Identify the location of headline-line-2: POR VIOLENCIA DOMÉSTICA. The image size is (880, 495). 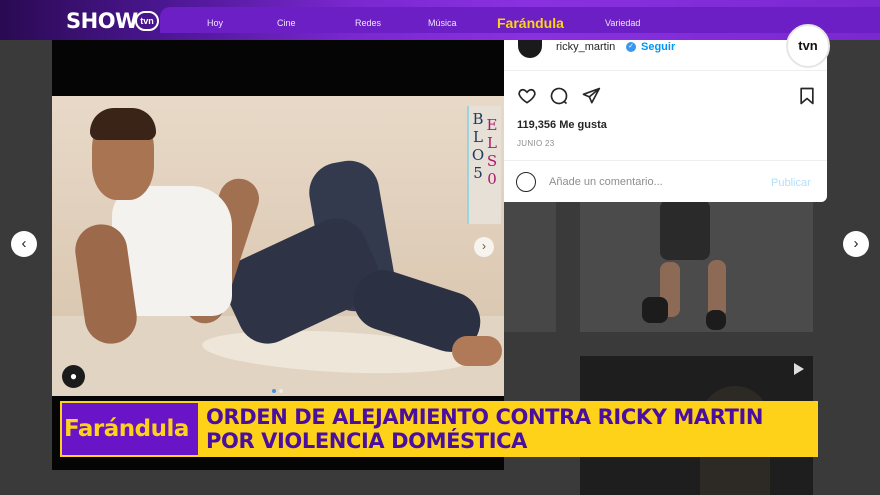
(366, 441).